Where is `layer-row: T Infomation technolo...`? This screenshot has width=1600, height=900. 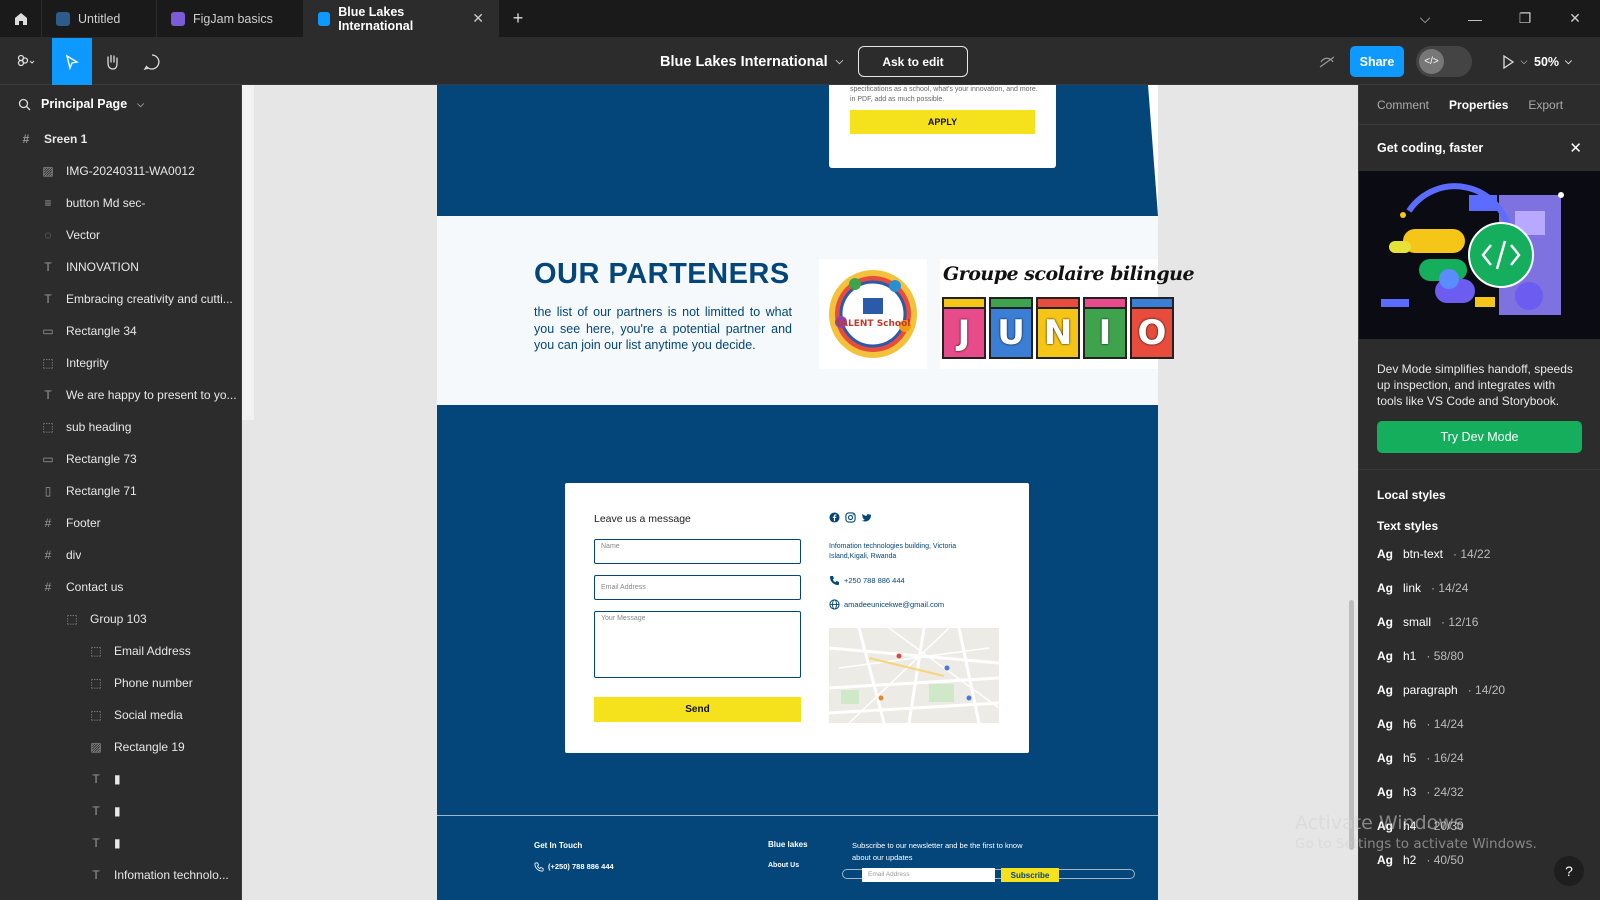
layer-row: T Infomation technolo... is located at coordinates (120, 875).